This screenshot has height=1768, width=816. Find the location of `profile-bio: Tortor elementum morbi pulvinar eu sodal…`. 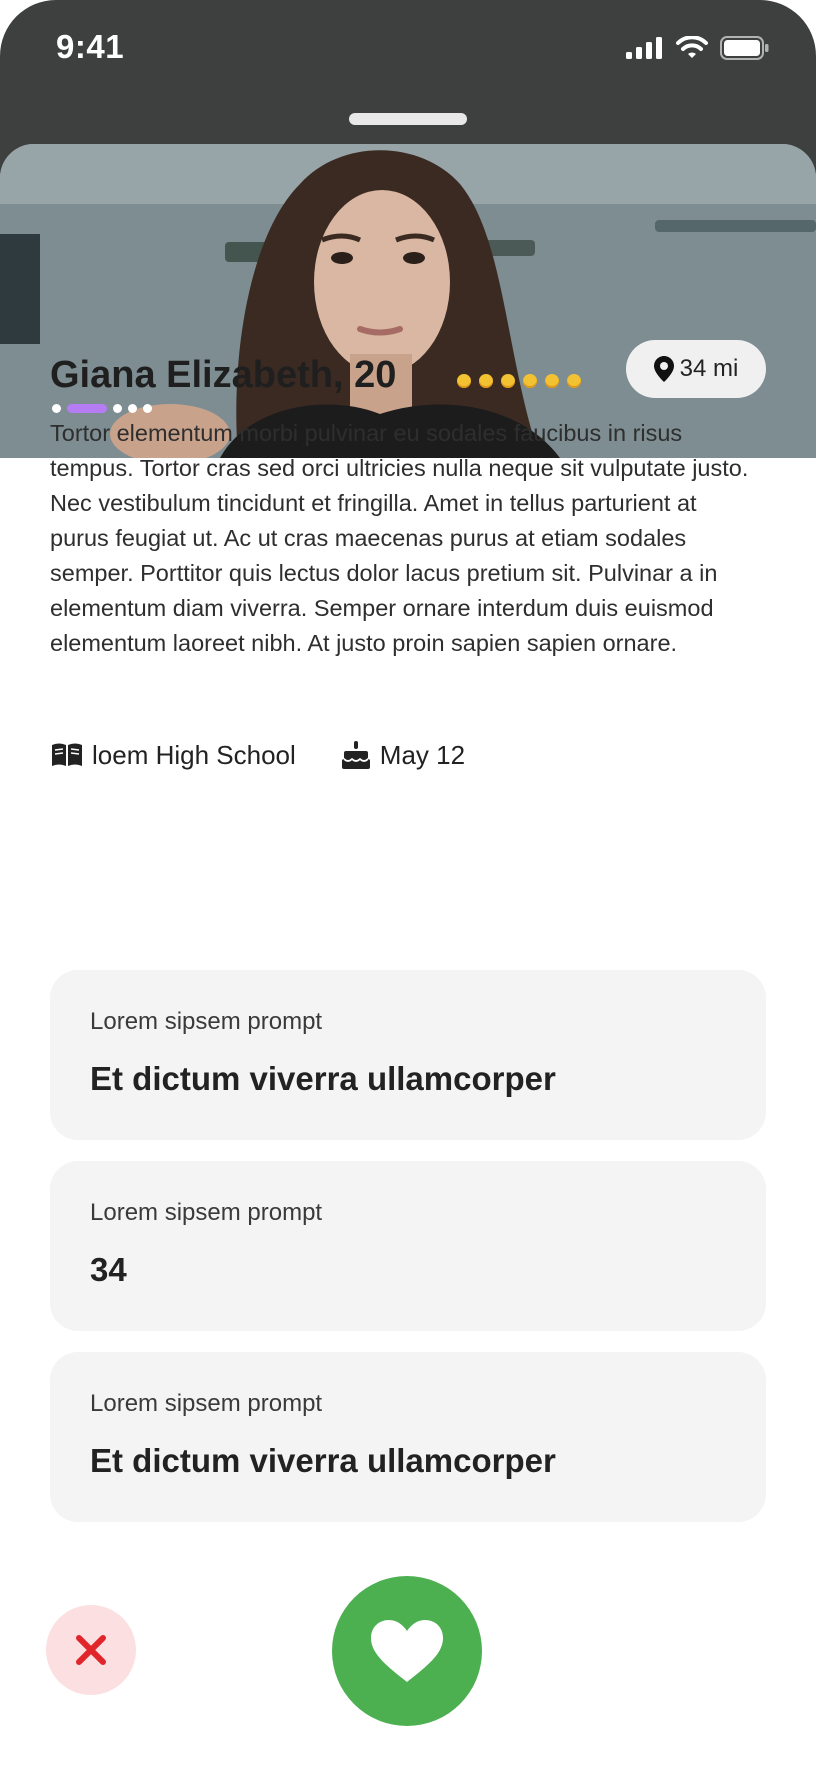

profile-bio: Tortor elementum morbi pulvinar eu sodal… is located at coordinates (399, 538).